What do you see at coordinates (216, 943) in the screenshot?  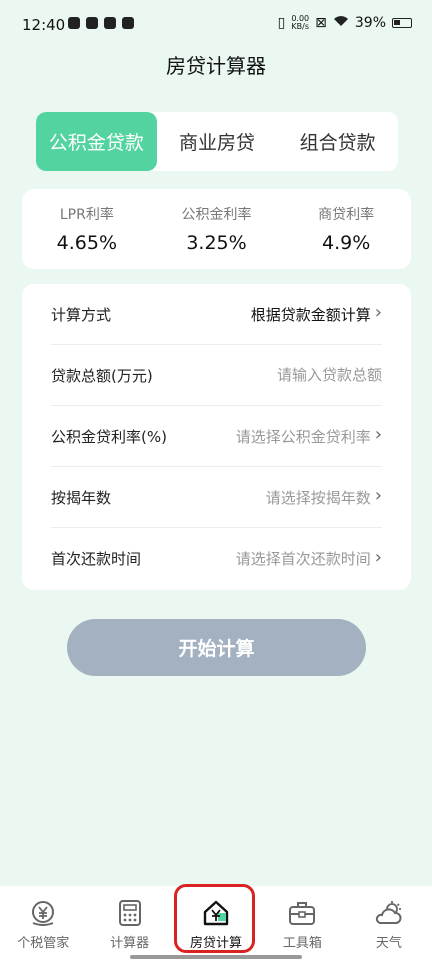 I see `nav-label: 房贷计算` at bounding box center [216, 943].